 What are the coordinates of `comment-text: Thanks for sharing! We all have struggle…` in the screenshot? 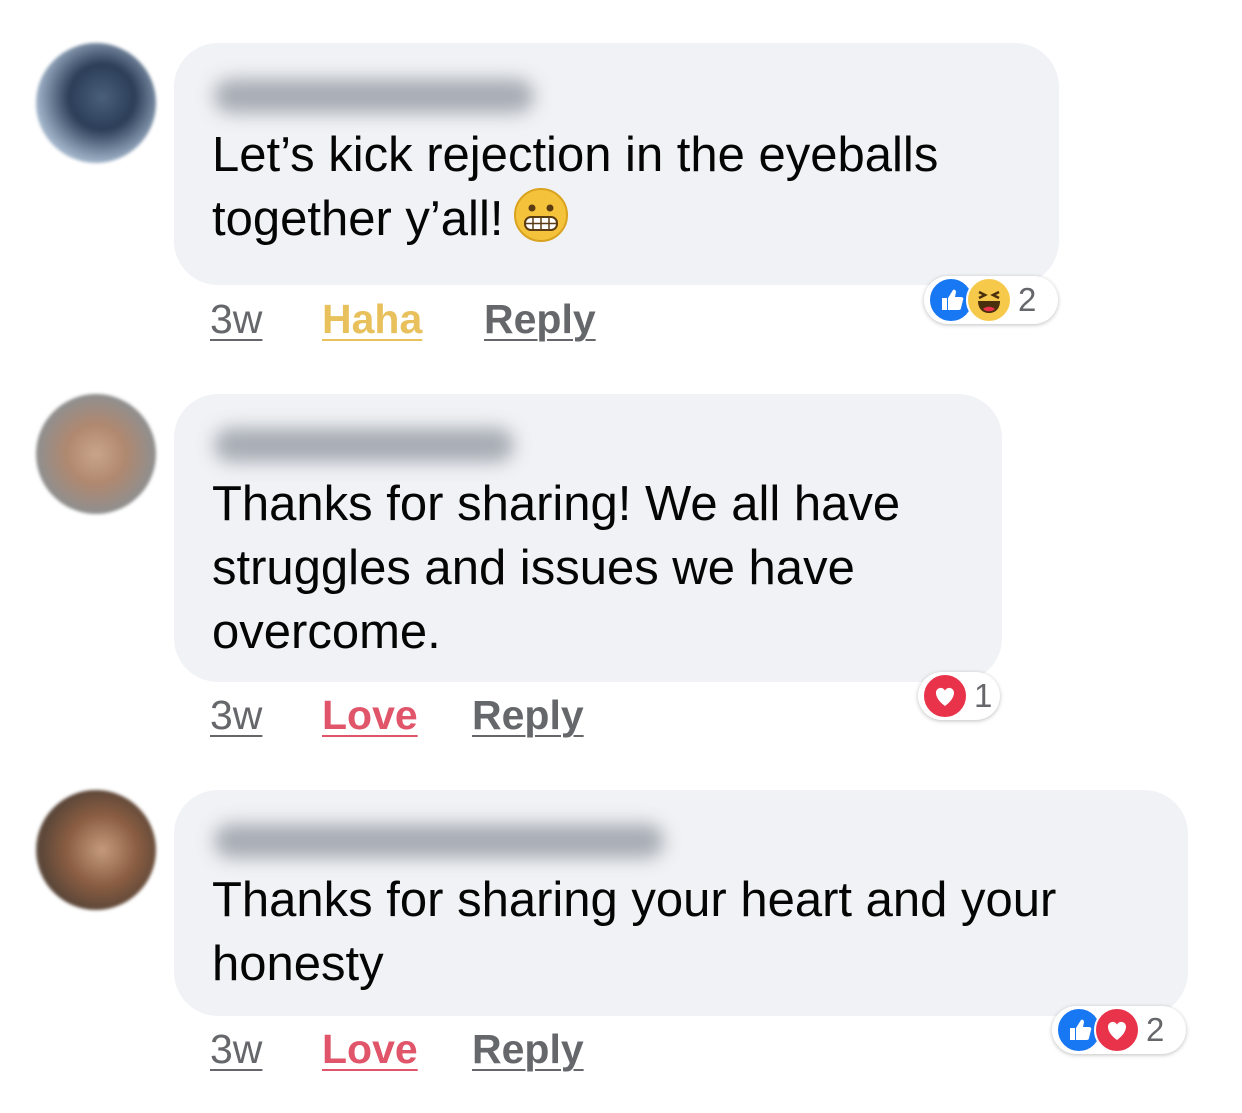 It's located at (556, 568).